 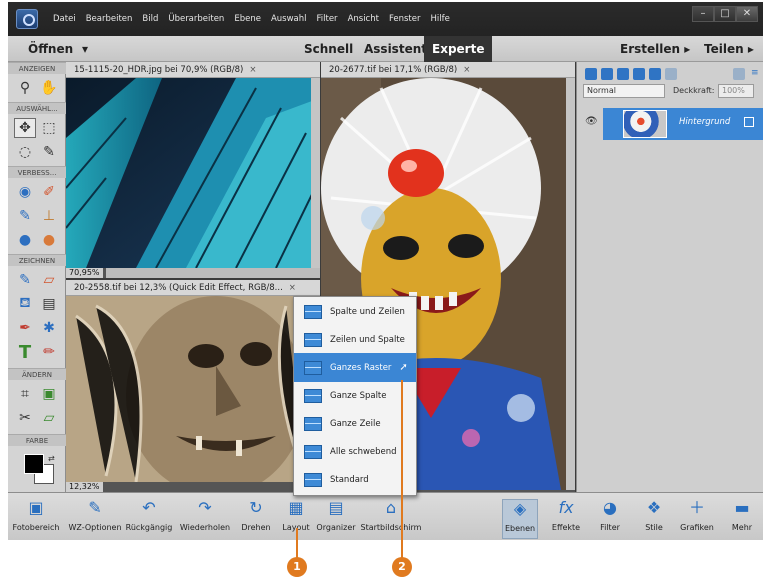 I want to click on gradient-tool-icon: ▤, so click(x=49, y=304).